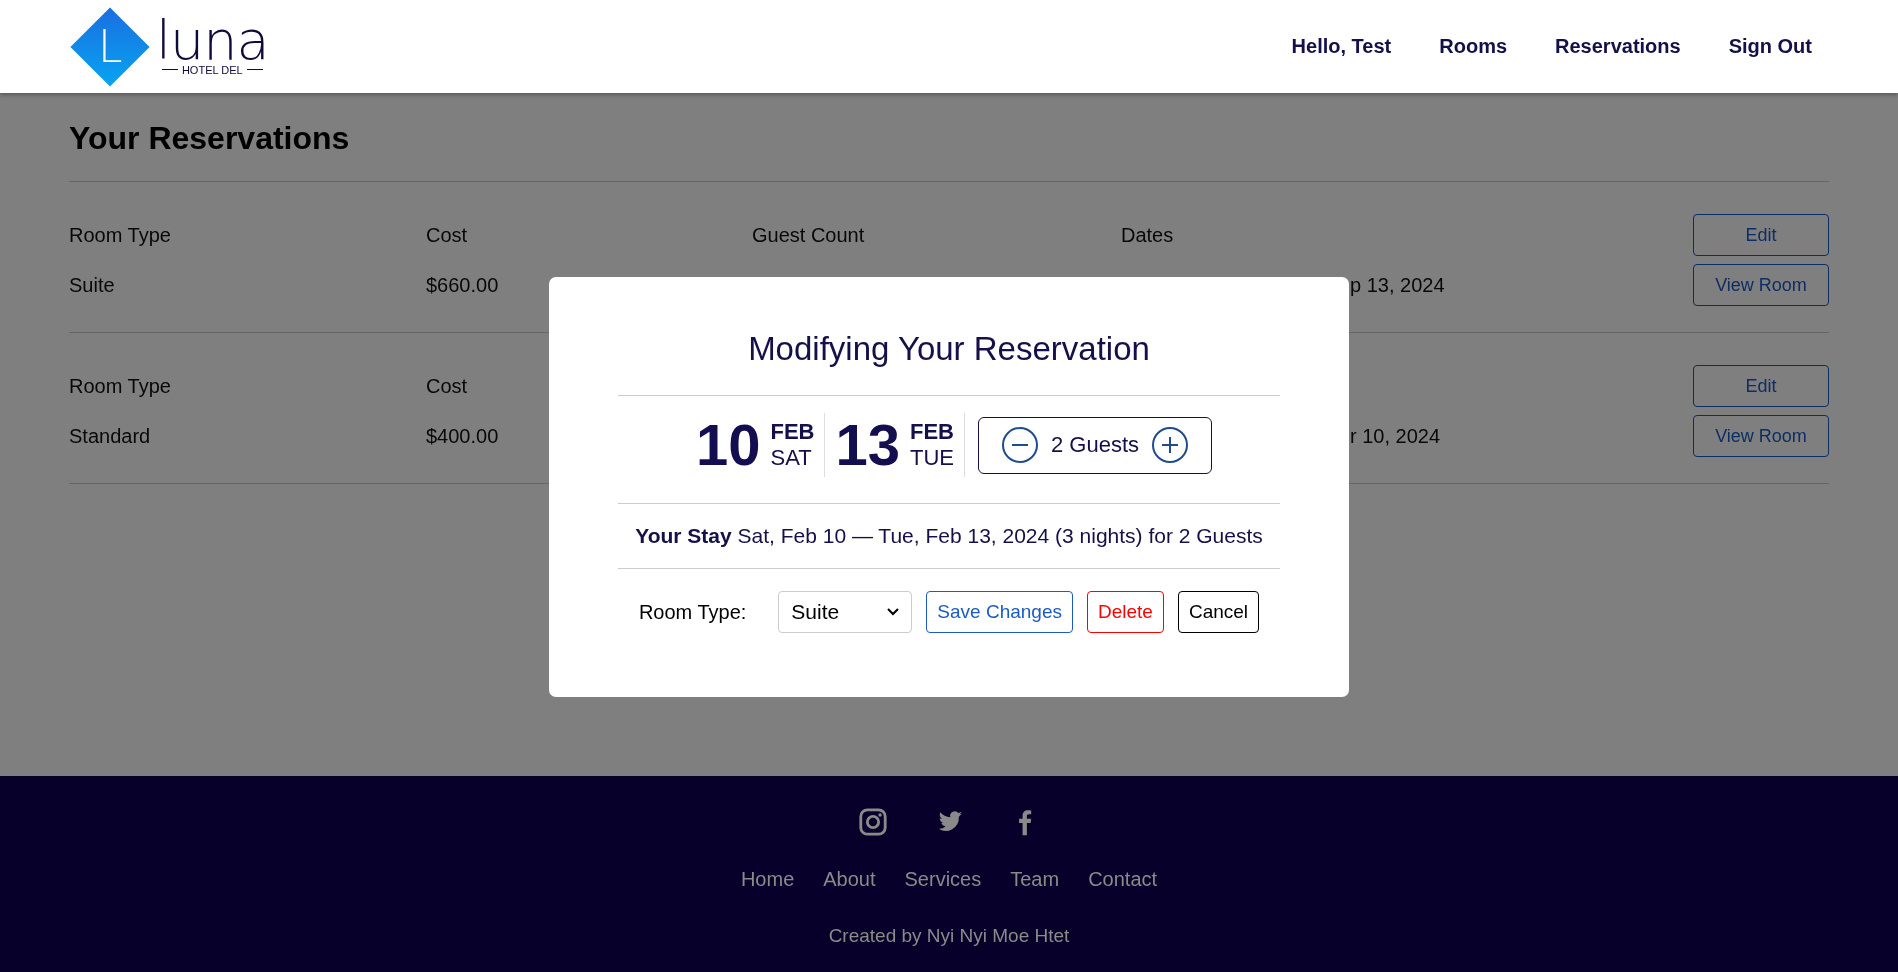 This screenshot has width=1898, height=972. Describe the element at coordinates (949, 137) in the screenshot. I see `page-title: Your Reservations` at that location.